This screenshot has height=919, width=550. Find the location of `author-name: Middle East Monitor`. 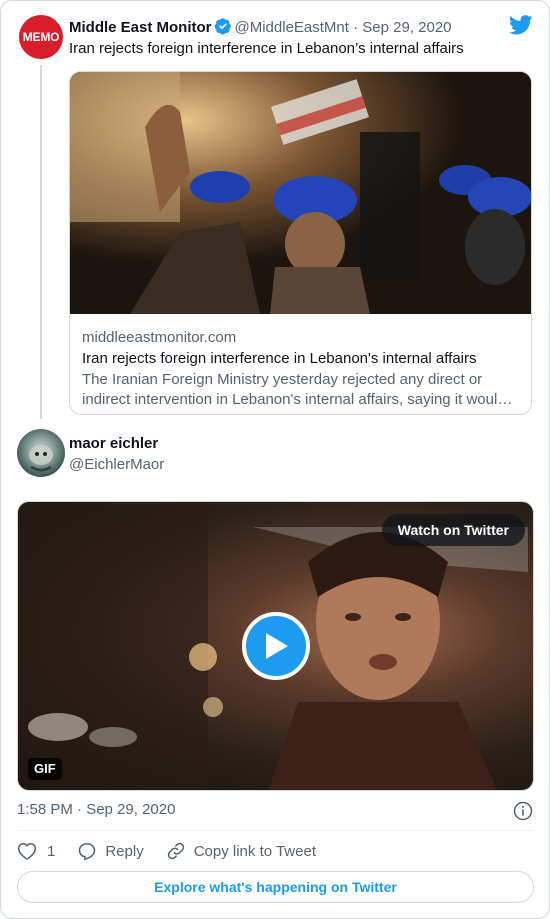

author-name: Middle East Monitor is located at coordinates (140, 27).